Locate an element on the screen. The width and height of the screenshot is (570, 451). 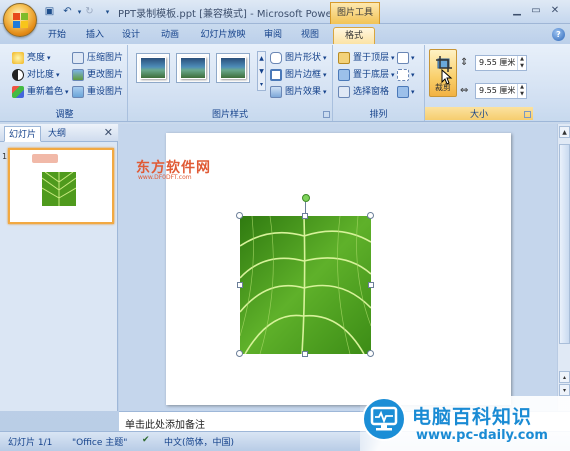
rotate-icon is located at coordinates (403, 92).